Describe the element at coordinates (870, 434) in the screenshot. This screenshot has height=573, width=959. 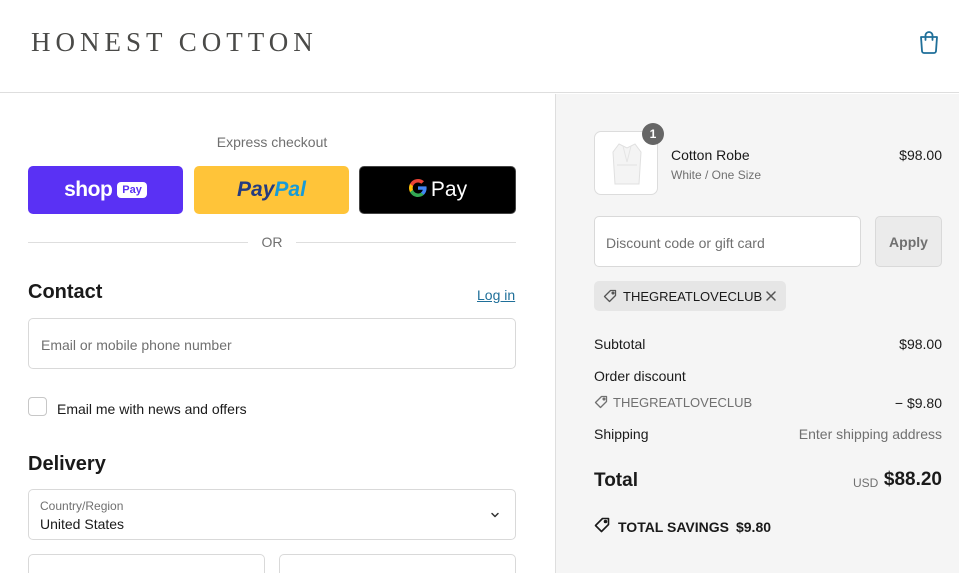
I see `shipping-value: Enter shipping address` at that location.